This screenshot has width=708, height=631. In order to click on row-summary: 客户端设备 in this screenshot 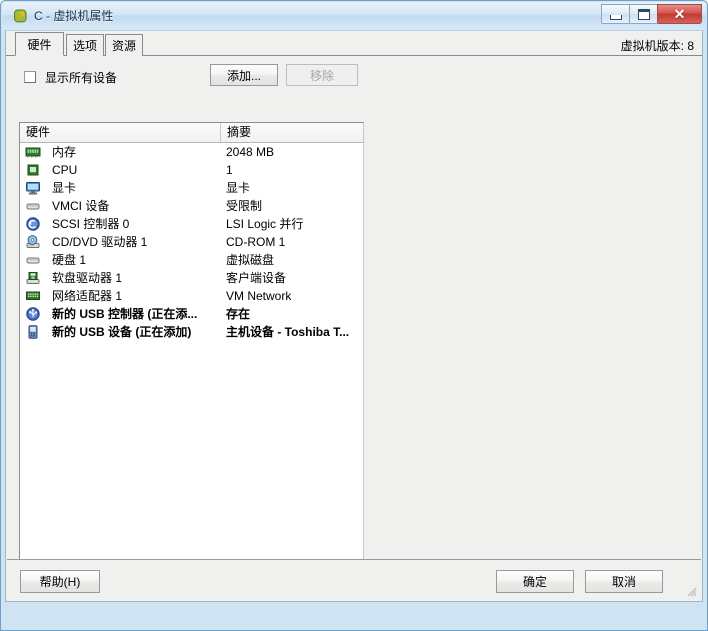, I will do `click(256, 278)`.